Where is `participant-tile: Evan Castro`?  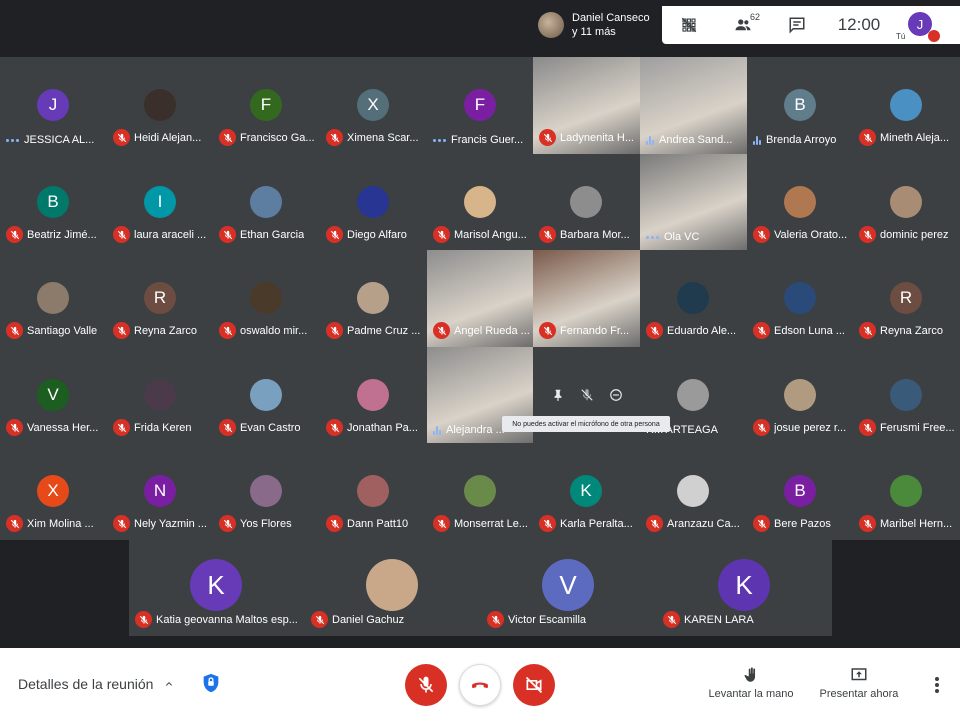
participant-tile: Evan Castro is located at coordinates (266, 395).